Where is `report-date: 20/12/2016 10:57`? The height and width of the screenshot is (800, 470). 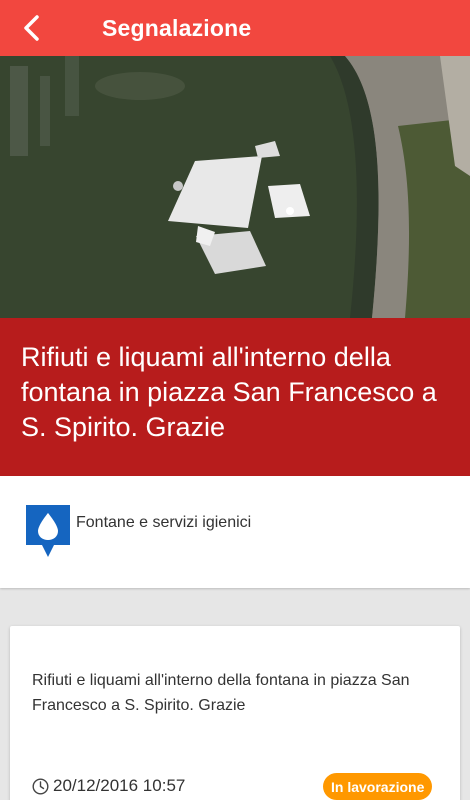 report-date: 20/12/2016 10:57 is located at coordinates (119, 785).